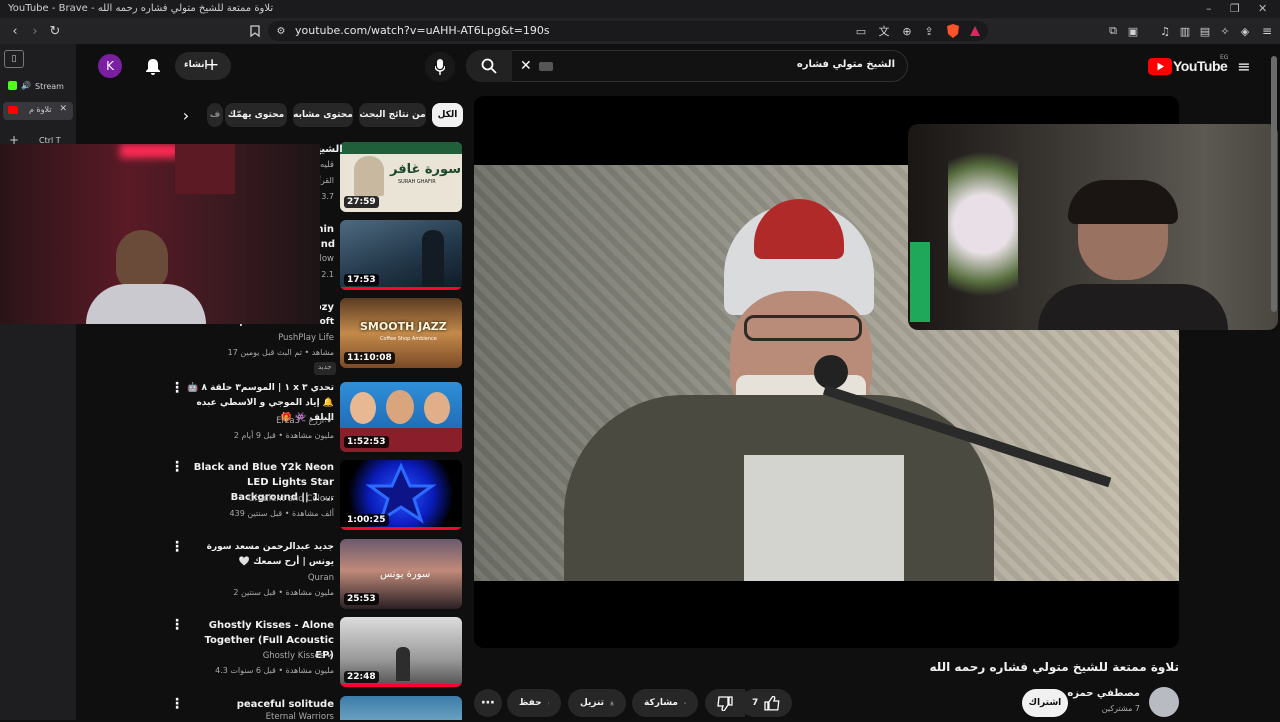  I want to click on streamer-head, so click(142, 260).